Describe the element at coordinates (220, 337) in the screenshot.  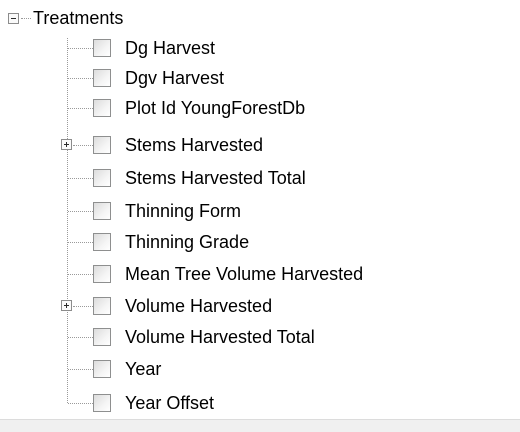
I see `tree-item-label: Volume Harvested Total` at that location.